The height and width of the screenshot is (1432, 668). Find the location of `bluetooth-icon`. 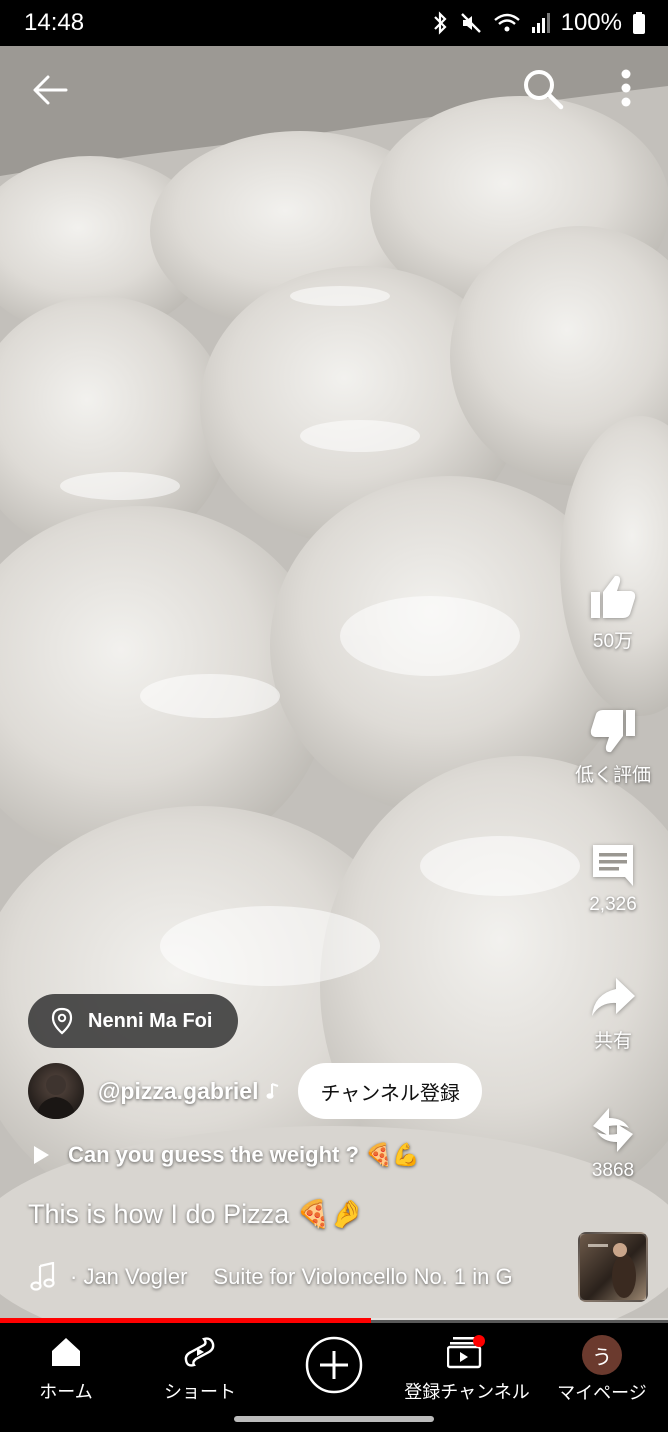

bluetooth-icon is located at coordinates (440, 23).